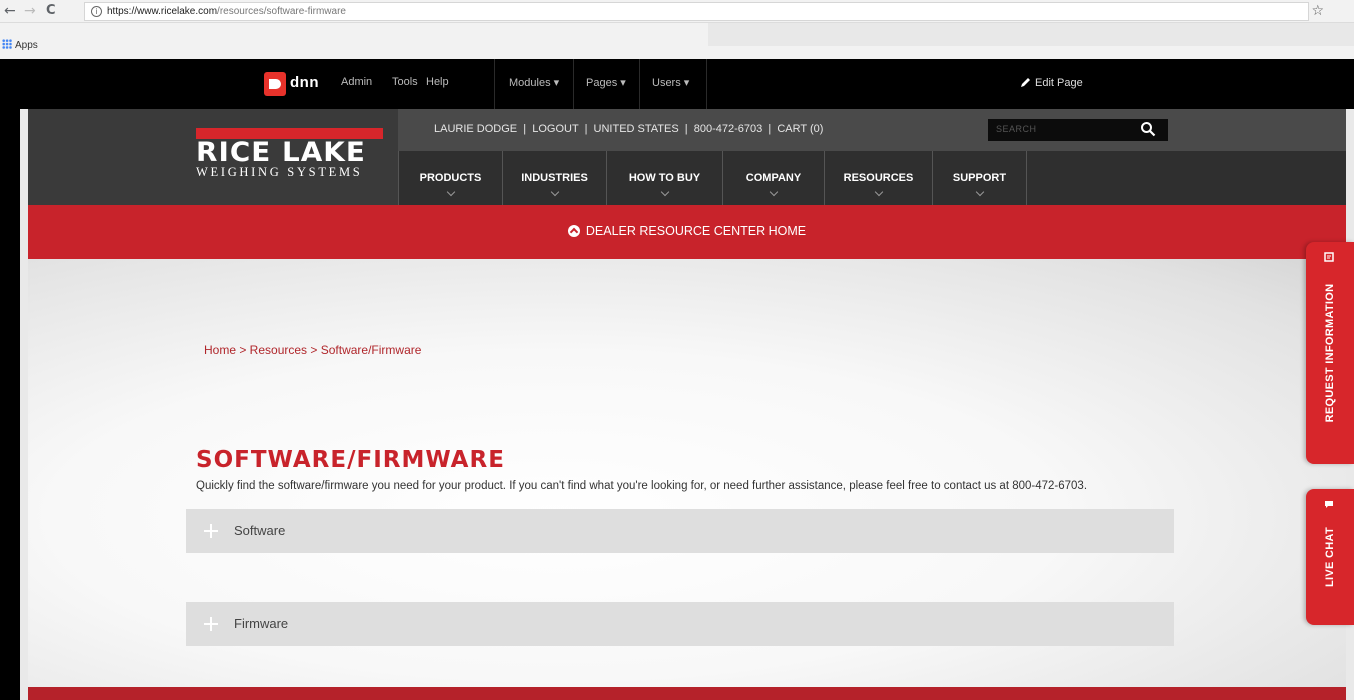 This screenshot has width=1354, height=700. What do you see at coordinates (670, 82) in the screenshot?
I see `dnn-users: Users ▾` at bounding box center [670, 82].